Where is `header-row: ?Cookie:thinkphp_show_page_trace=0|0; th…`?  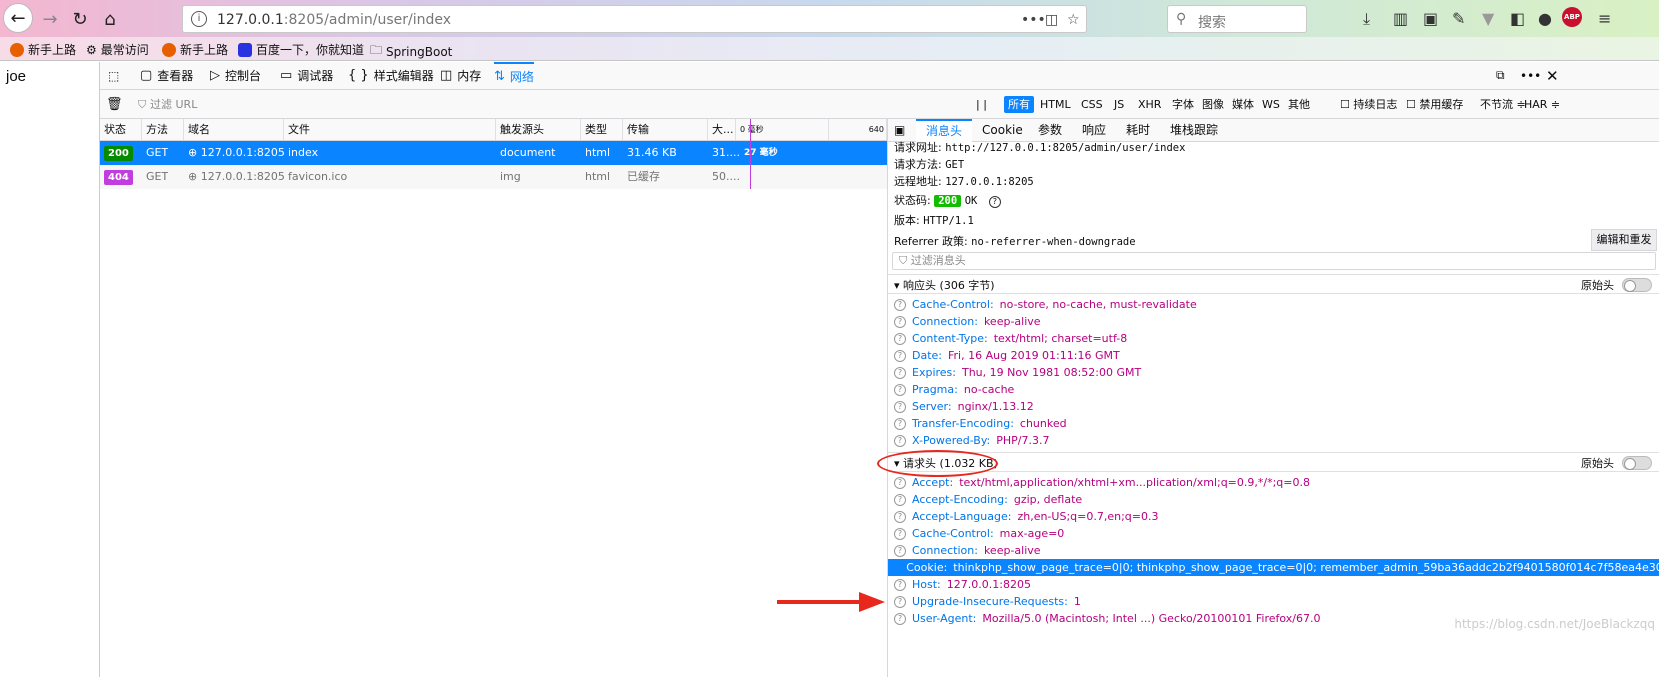
header-row: ?Cookie:thinkphp_show_page_trace=0|0; th… is located at coordinates (1273, 567).